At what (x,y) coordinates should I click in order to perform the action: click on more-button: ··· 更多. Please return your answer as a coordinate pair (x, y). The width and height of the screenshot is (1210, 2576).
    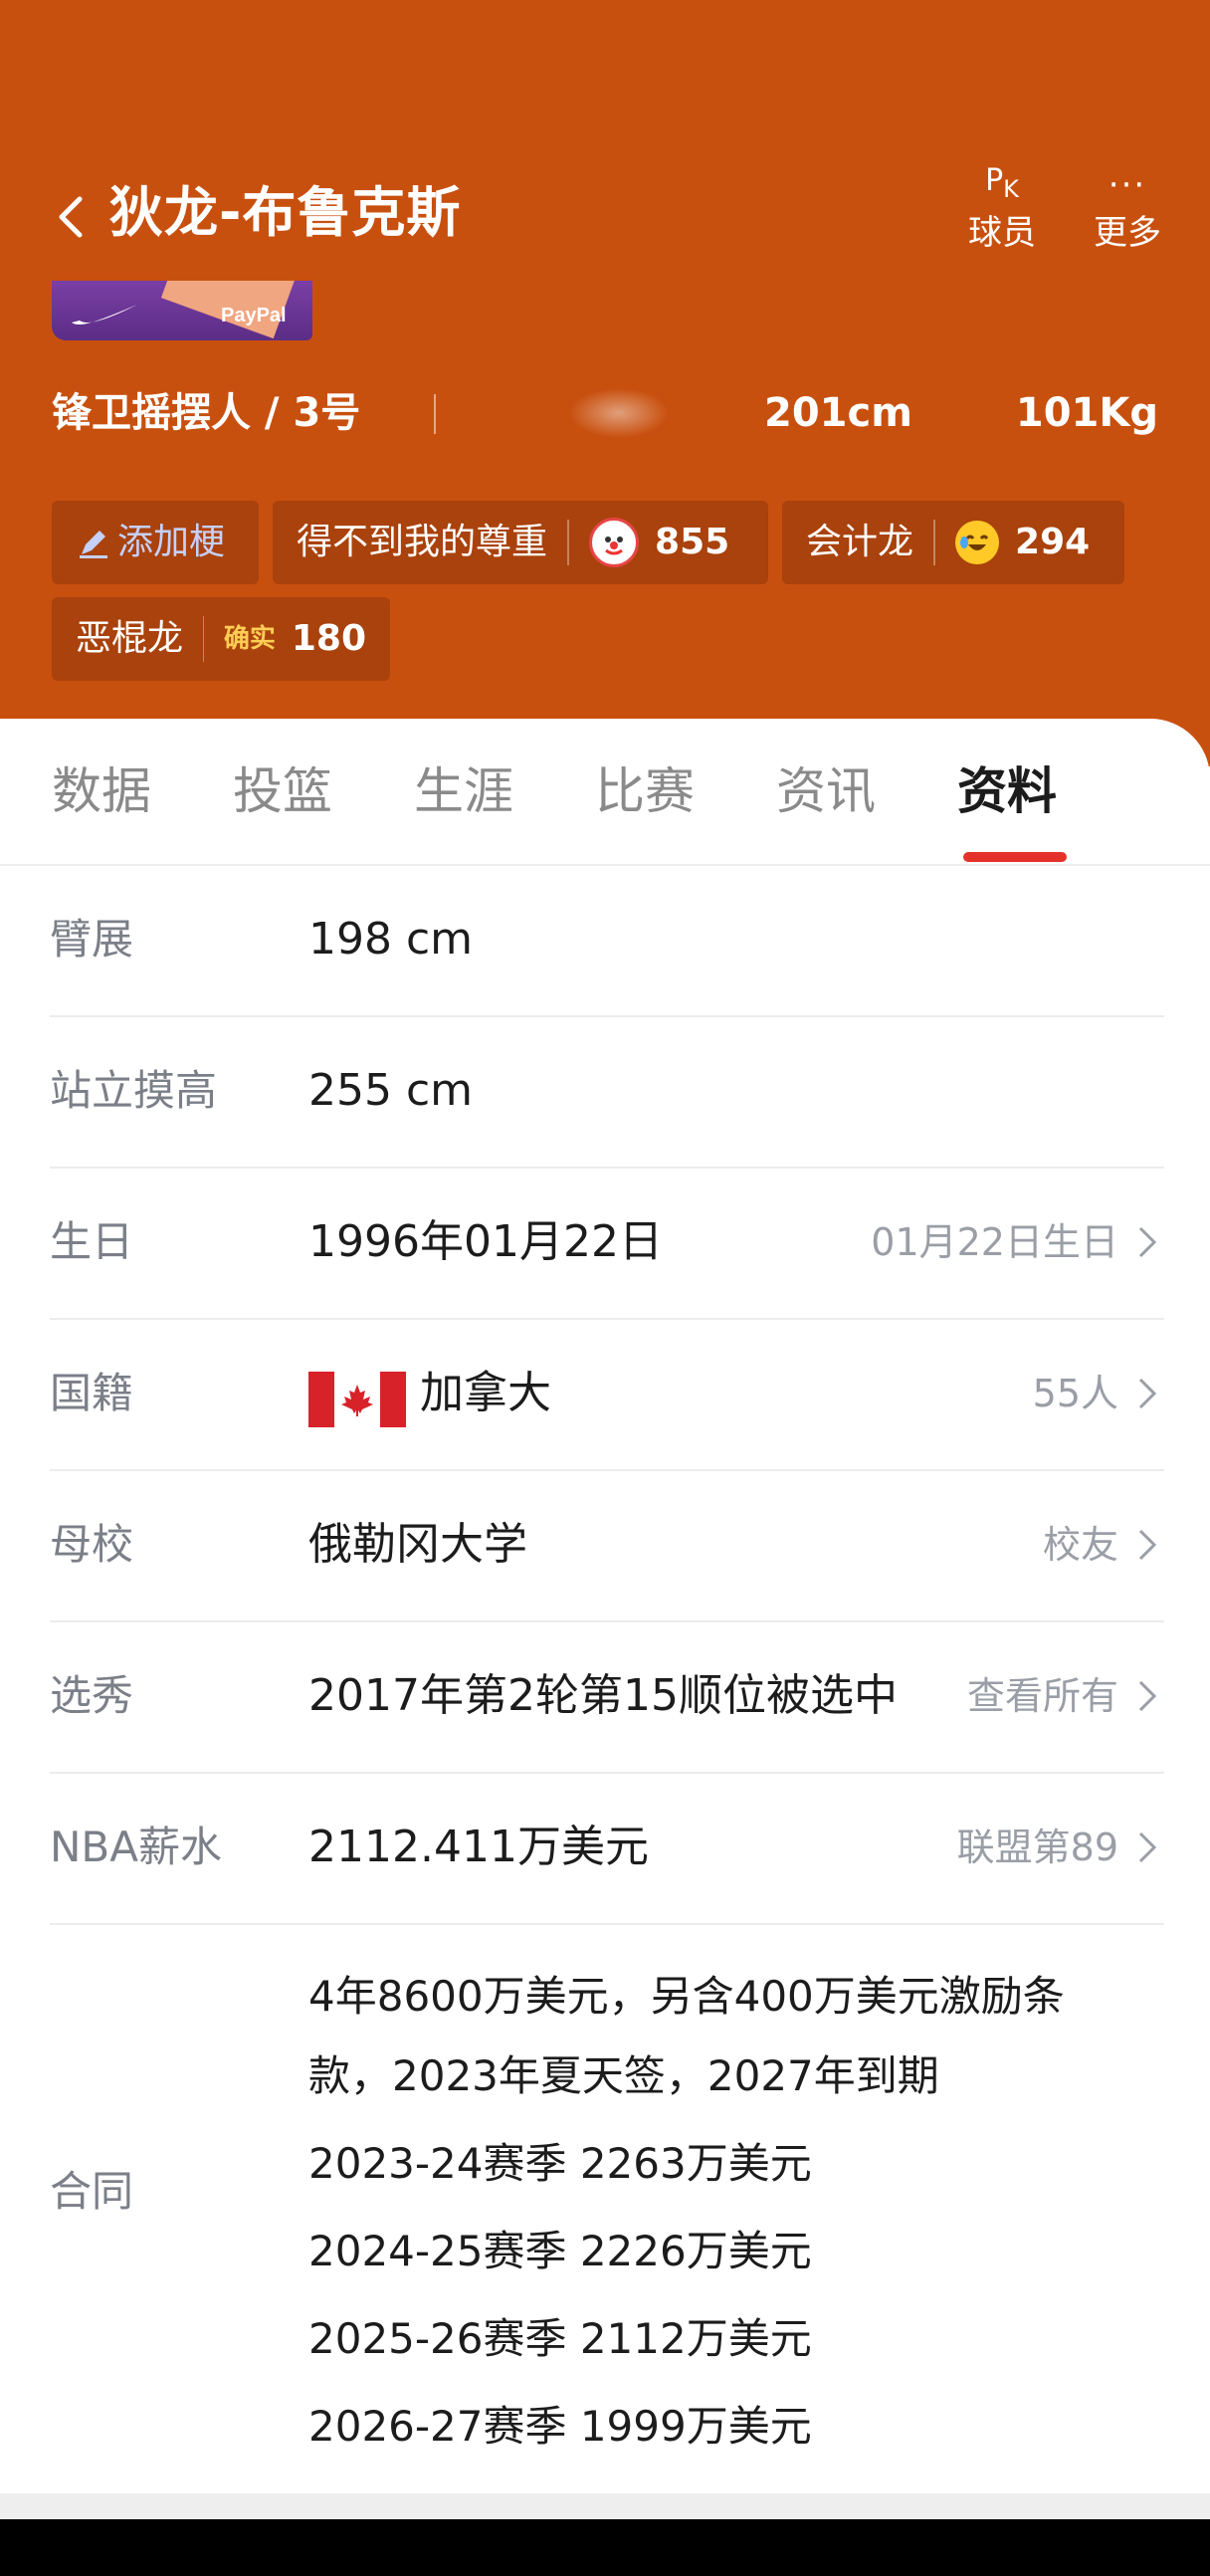
    Looking at the image, I should click on (1127, 207).